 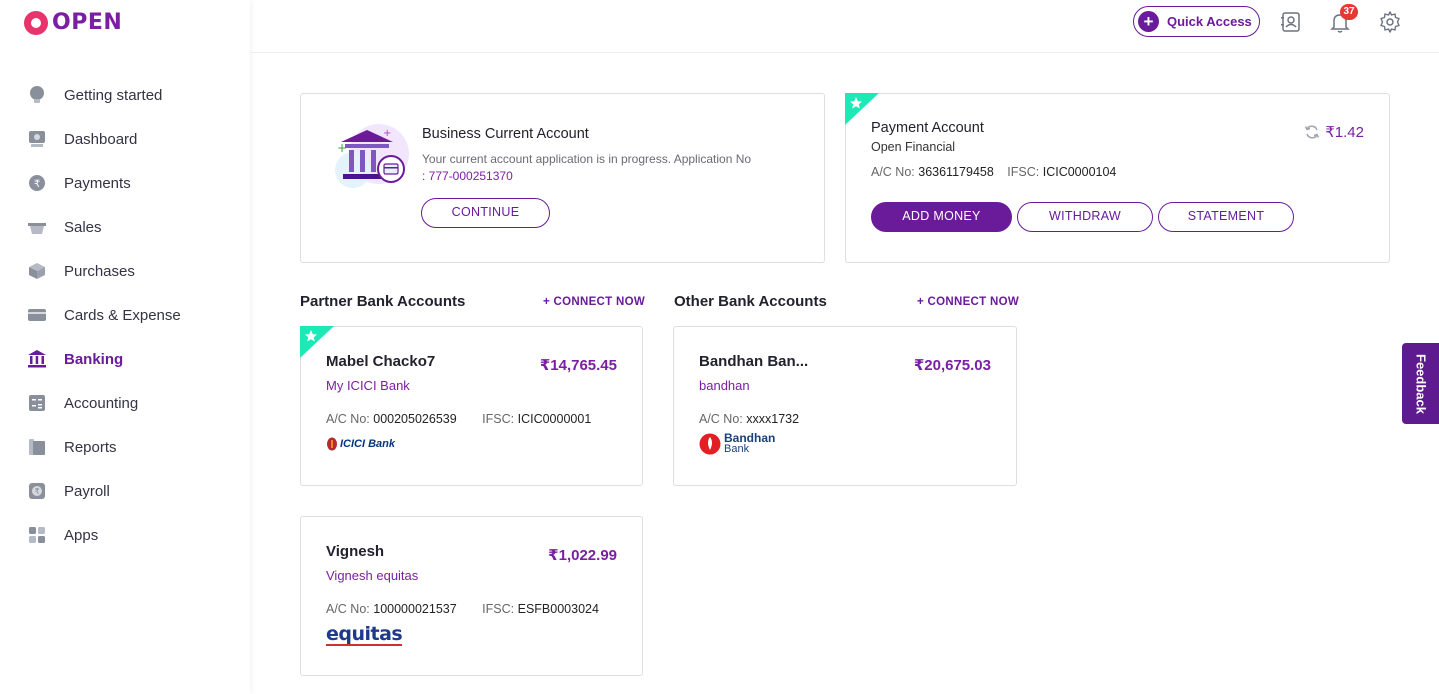 I want to click on equitas-bank-logo: equitas, so click(x=364, y=634).